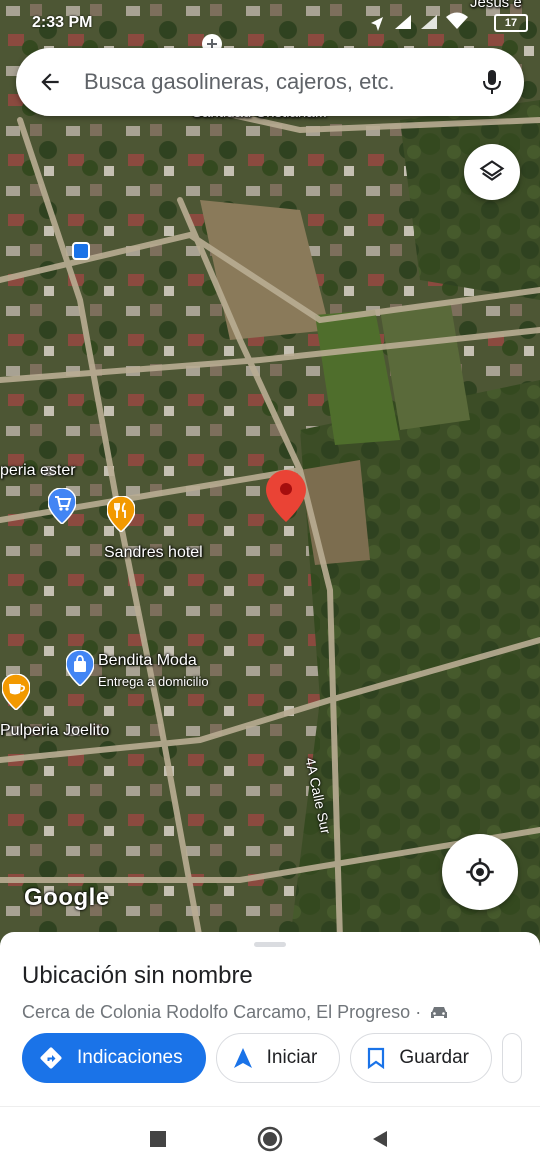 This screenshot has width=540, height=1170. What do you see at coordinates (153, 681) in the screenshot?
I see `place-label-bendita-moda-sub: Entrega a domicilio` at bounding box center [153, 681].